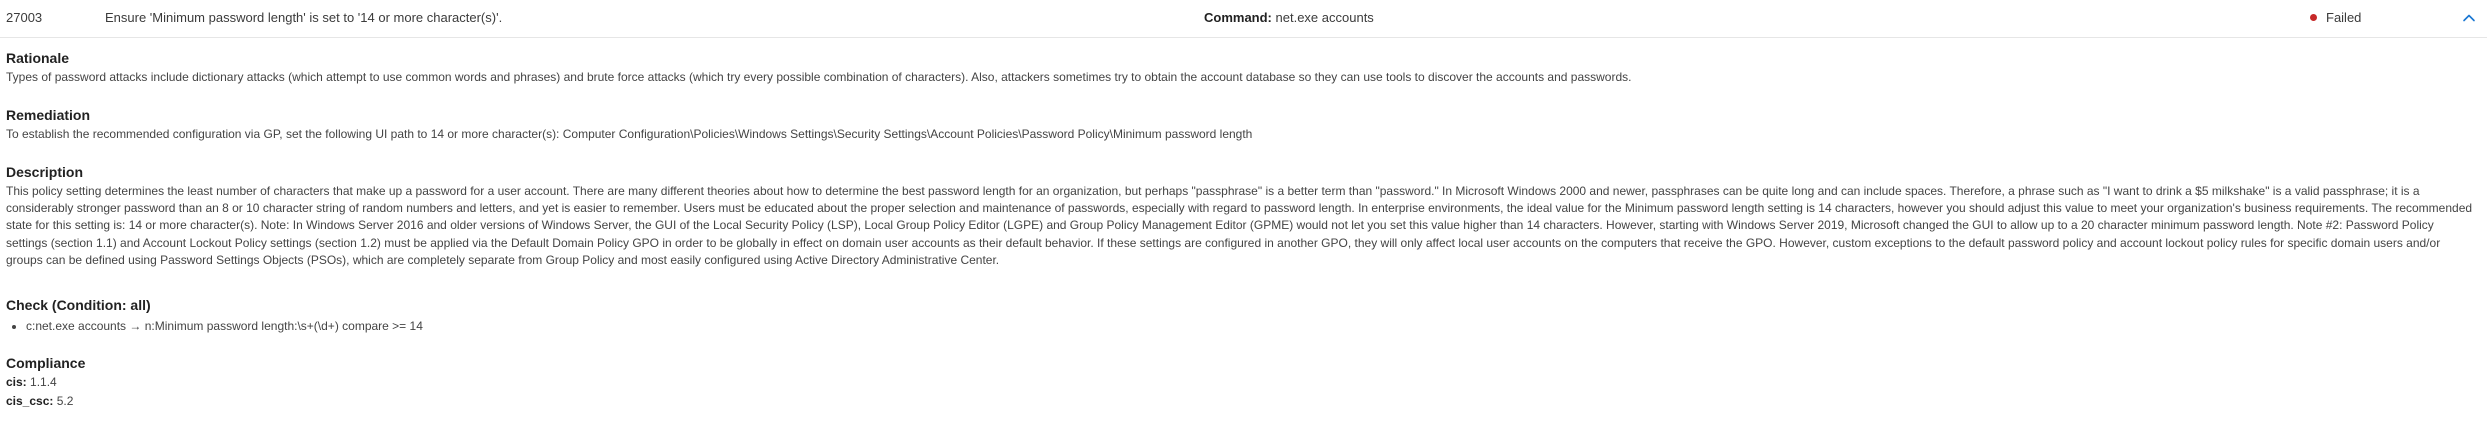 This screenshot has width=2487, height=421. Describe the element at coordinates (2313, 17) in the screenshot. I see `status-dot-icon` at that location.